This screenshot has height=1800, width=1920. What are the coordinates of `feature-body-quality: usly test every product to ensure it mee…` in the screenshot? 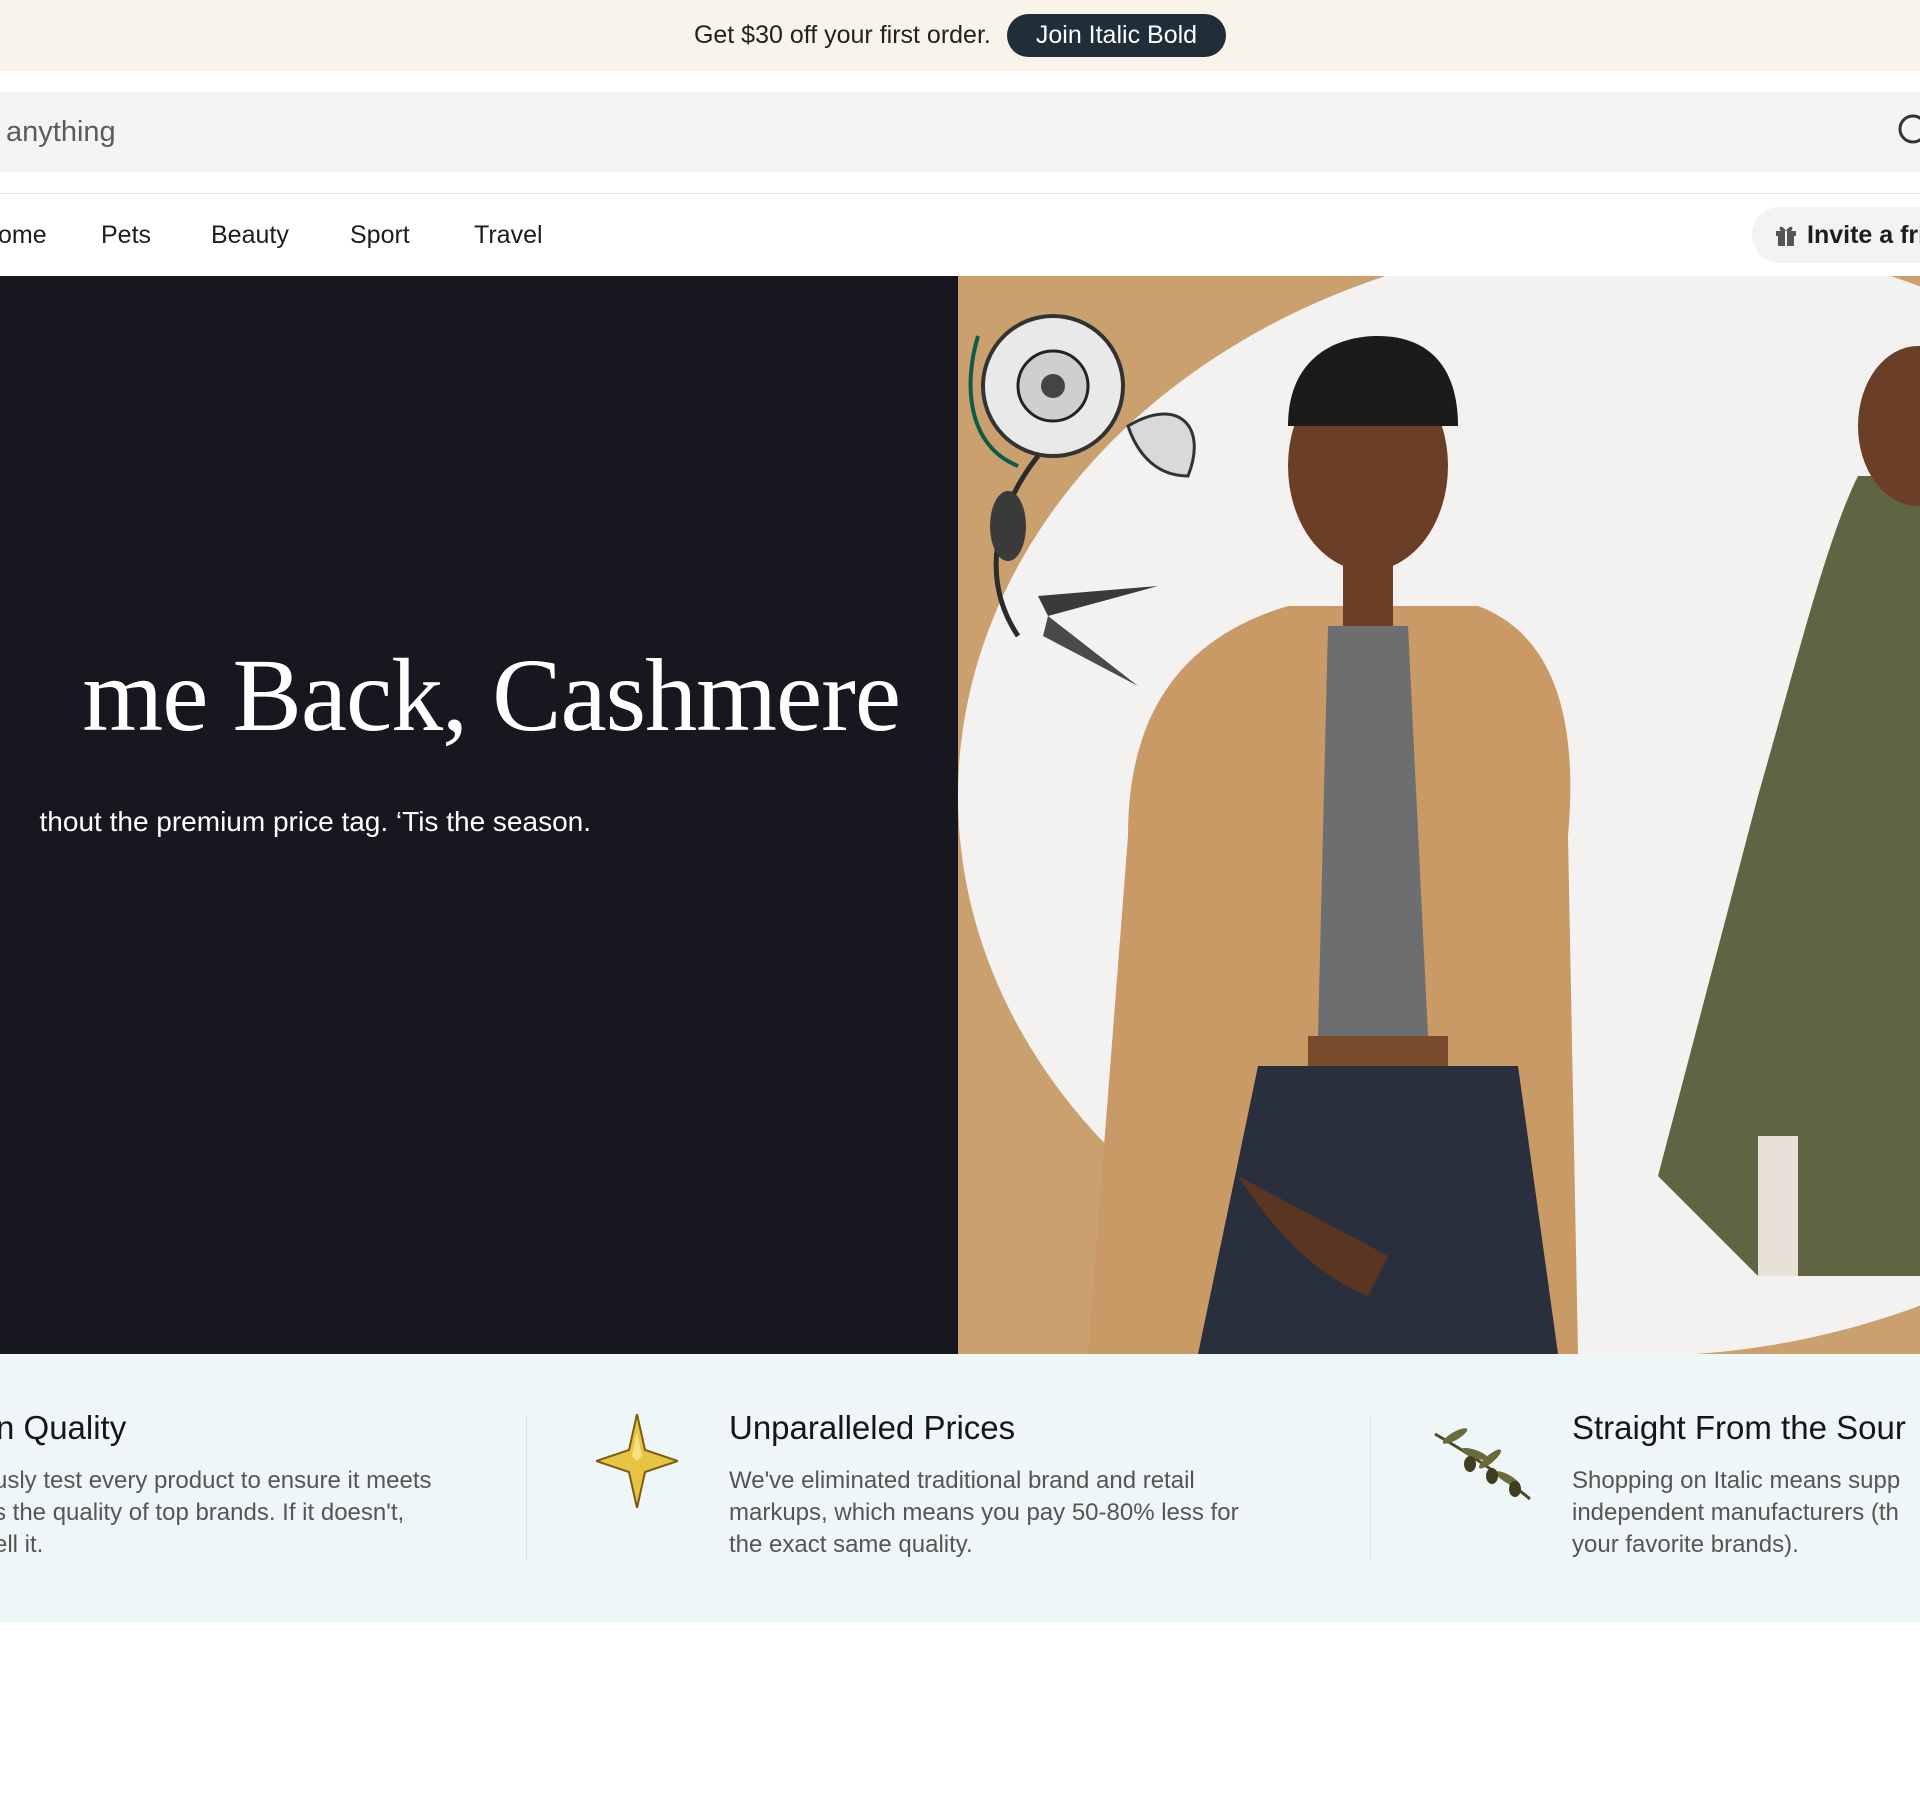 It's located at (216, 1512).